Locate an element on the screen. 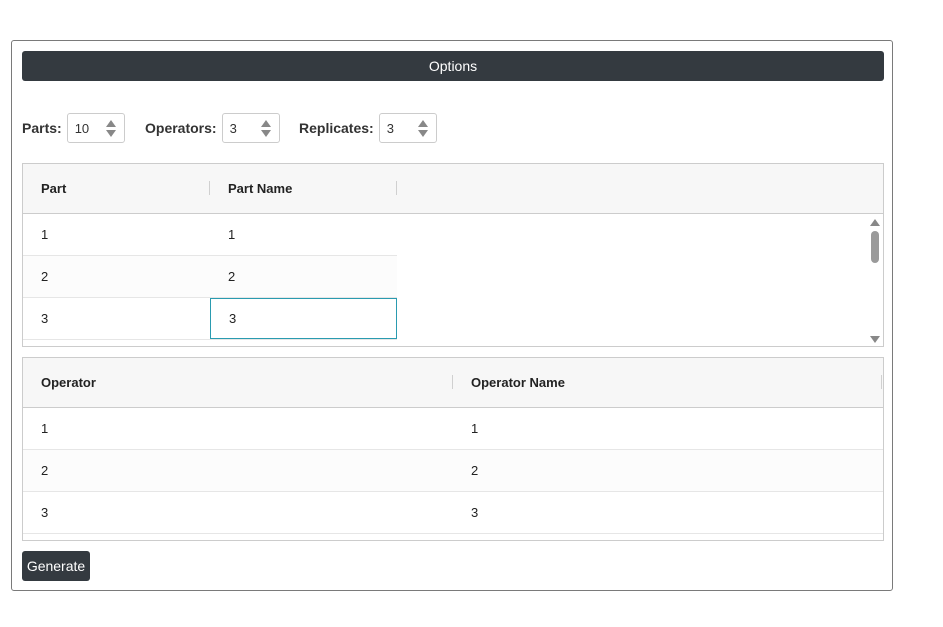 This screenshot has height=627, width=943. operators-grid-header: Operator Operator Name is located at coordinates (453, 383).